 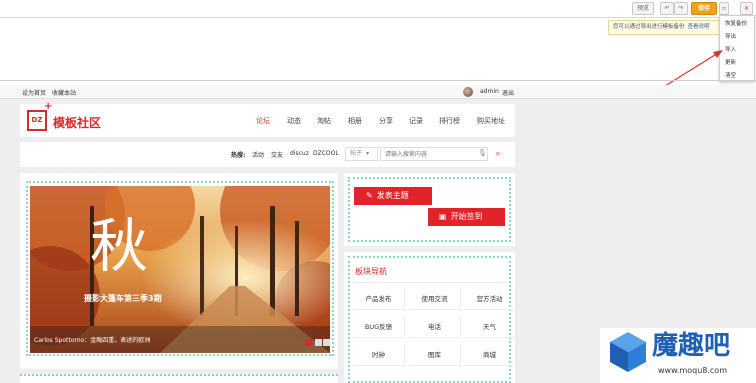 I want to click on edit-icon: ✎, so click(x=369, y=195).